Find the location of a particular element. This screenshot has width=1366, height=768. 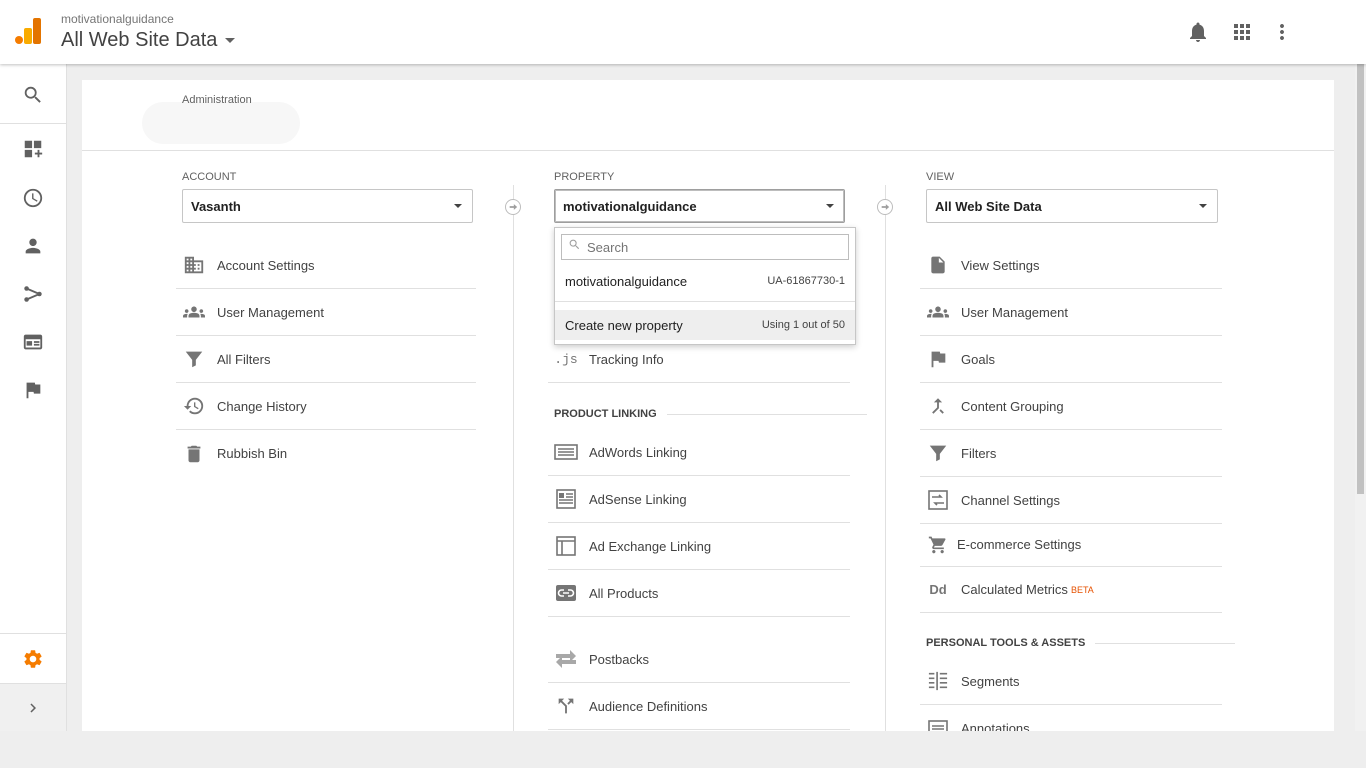

annotations-icon is located at coordinates (938, 724).